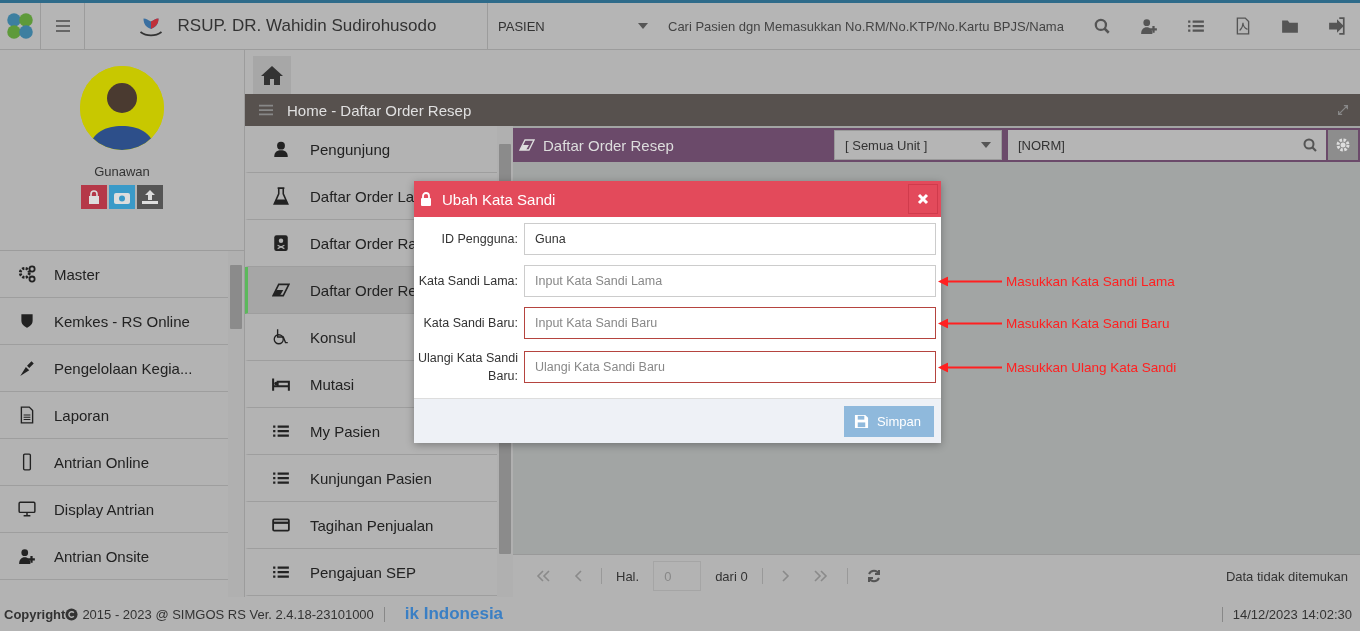 This screenshot has width=1360, height=631. I want to click on status-text: Data tidak ditemukan, so click(1286, 576).